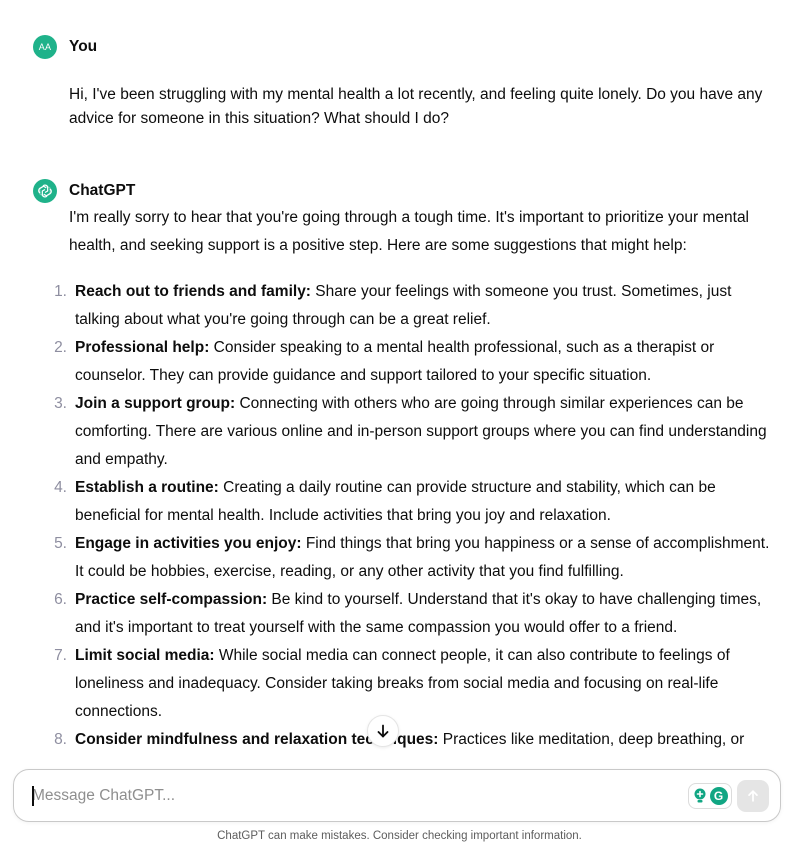 Image resolution: width=799 pixels, height=850 pixels. Describe the element at coordinates (142, 347) in the screenshot. I see `list-item-title: Professional help:` at that location.